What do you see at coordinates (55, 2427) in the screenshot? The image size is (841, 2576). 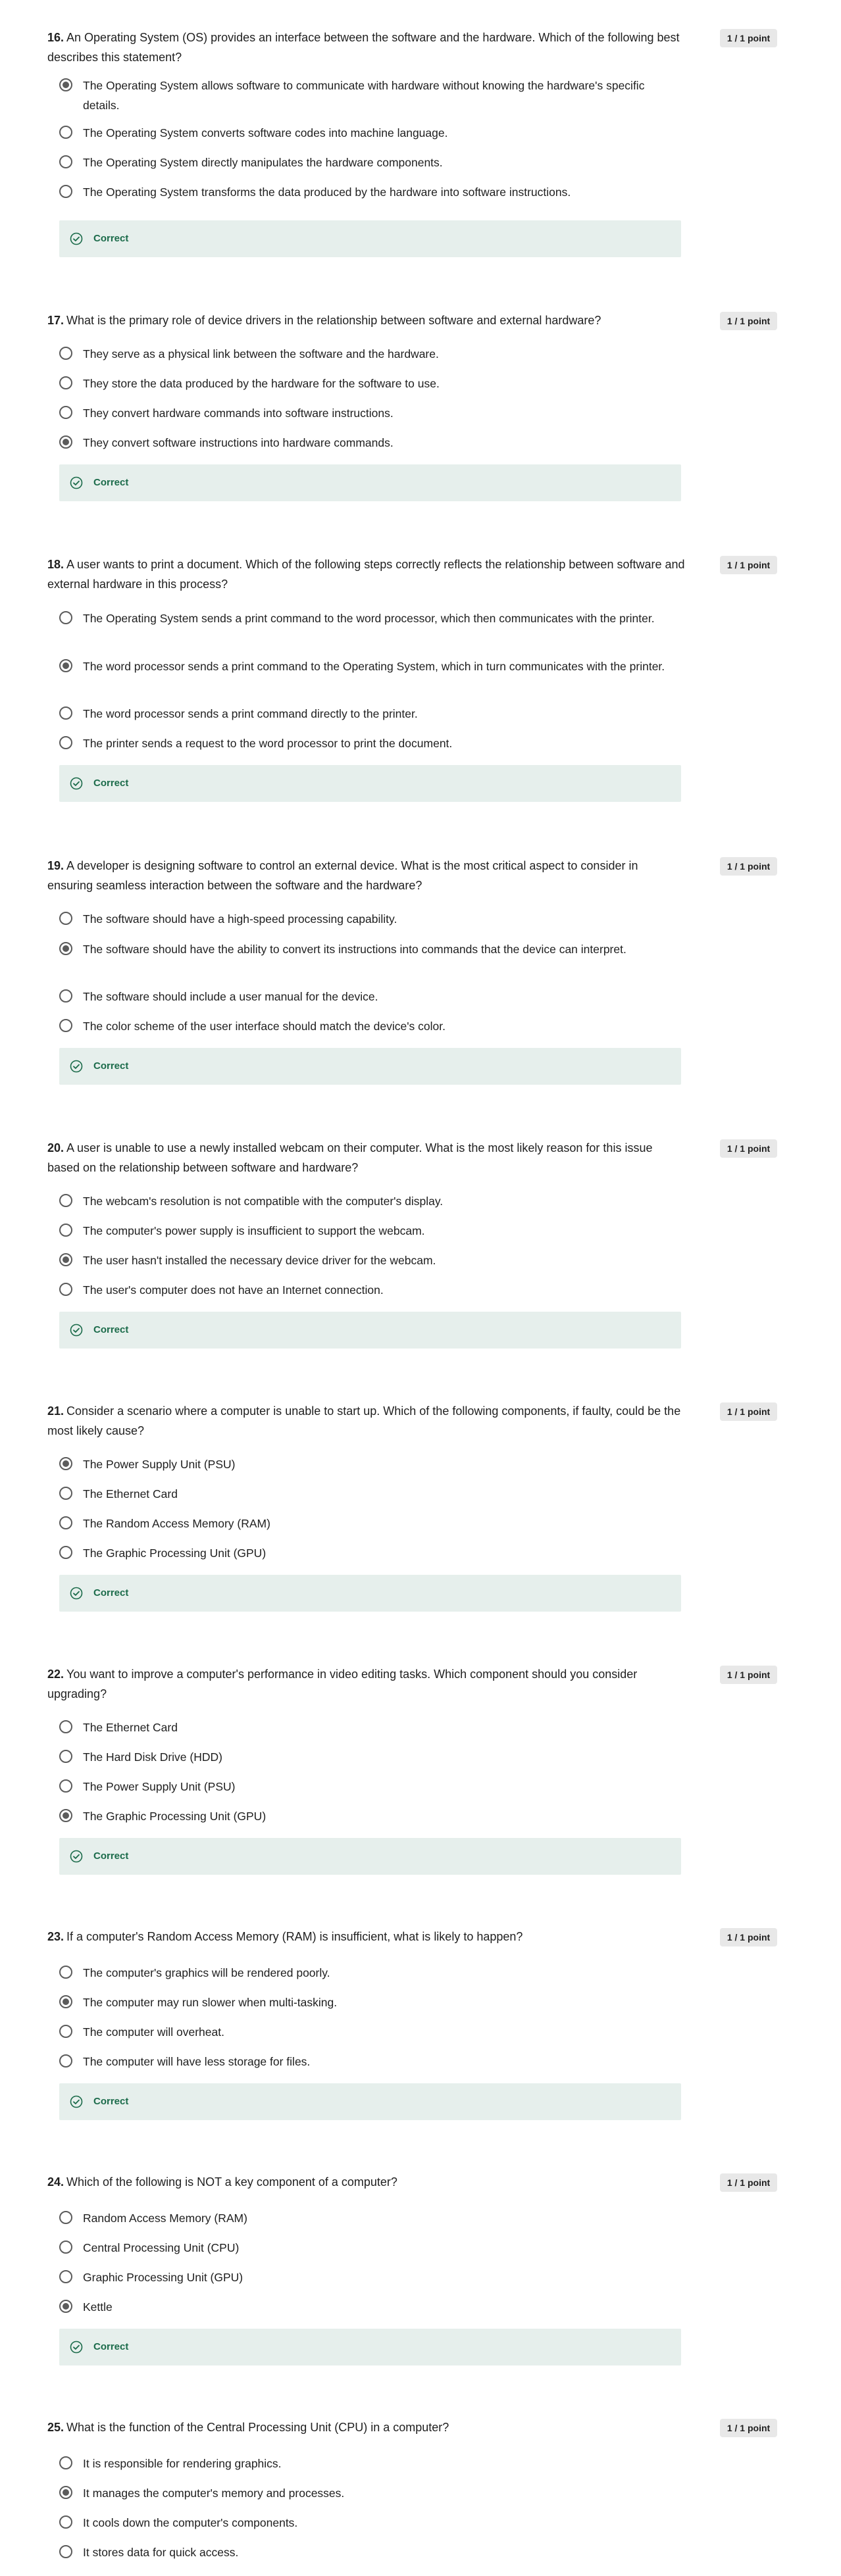 I see `question-number: 25.` at bounding box center [55, 2427].